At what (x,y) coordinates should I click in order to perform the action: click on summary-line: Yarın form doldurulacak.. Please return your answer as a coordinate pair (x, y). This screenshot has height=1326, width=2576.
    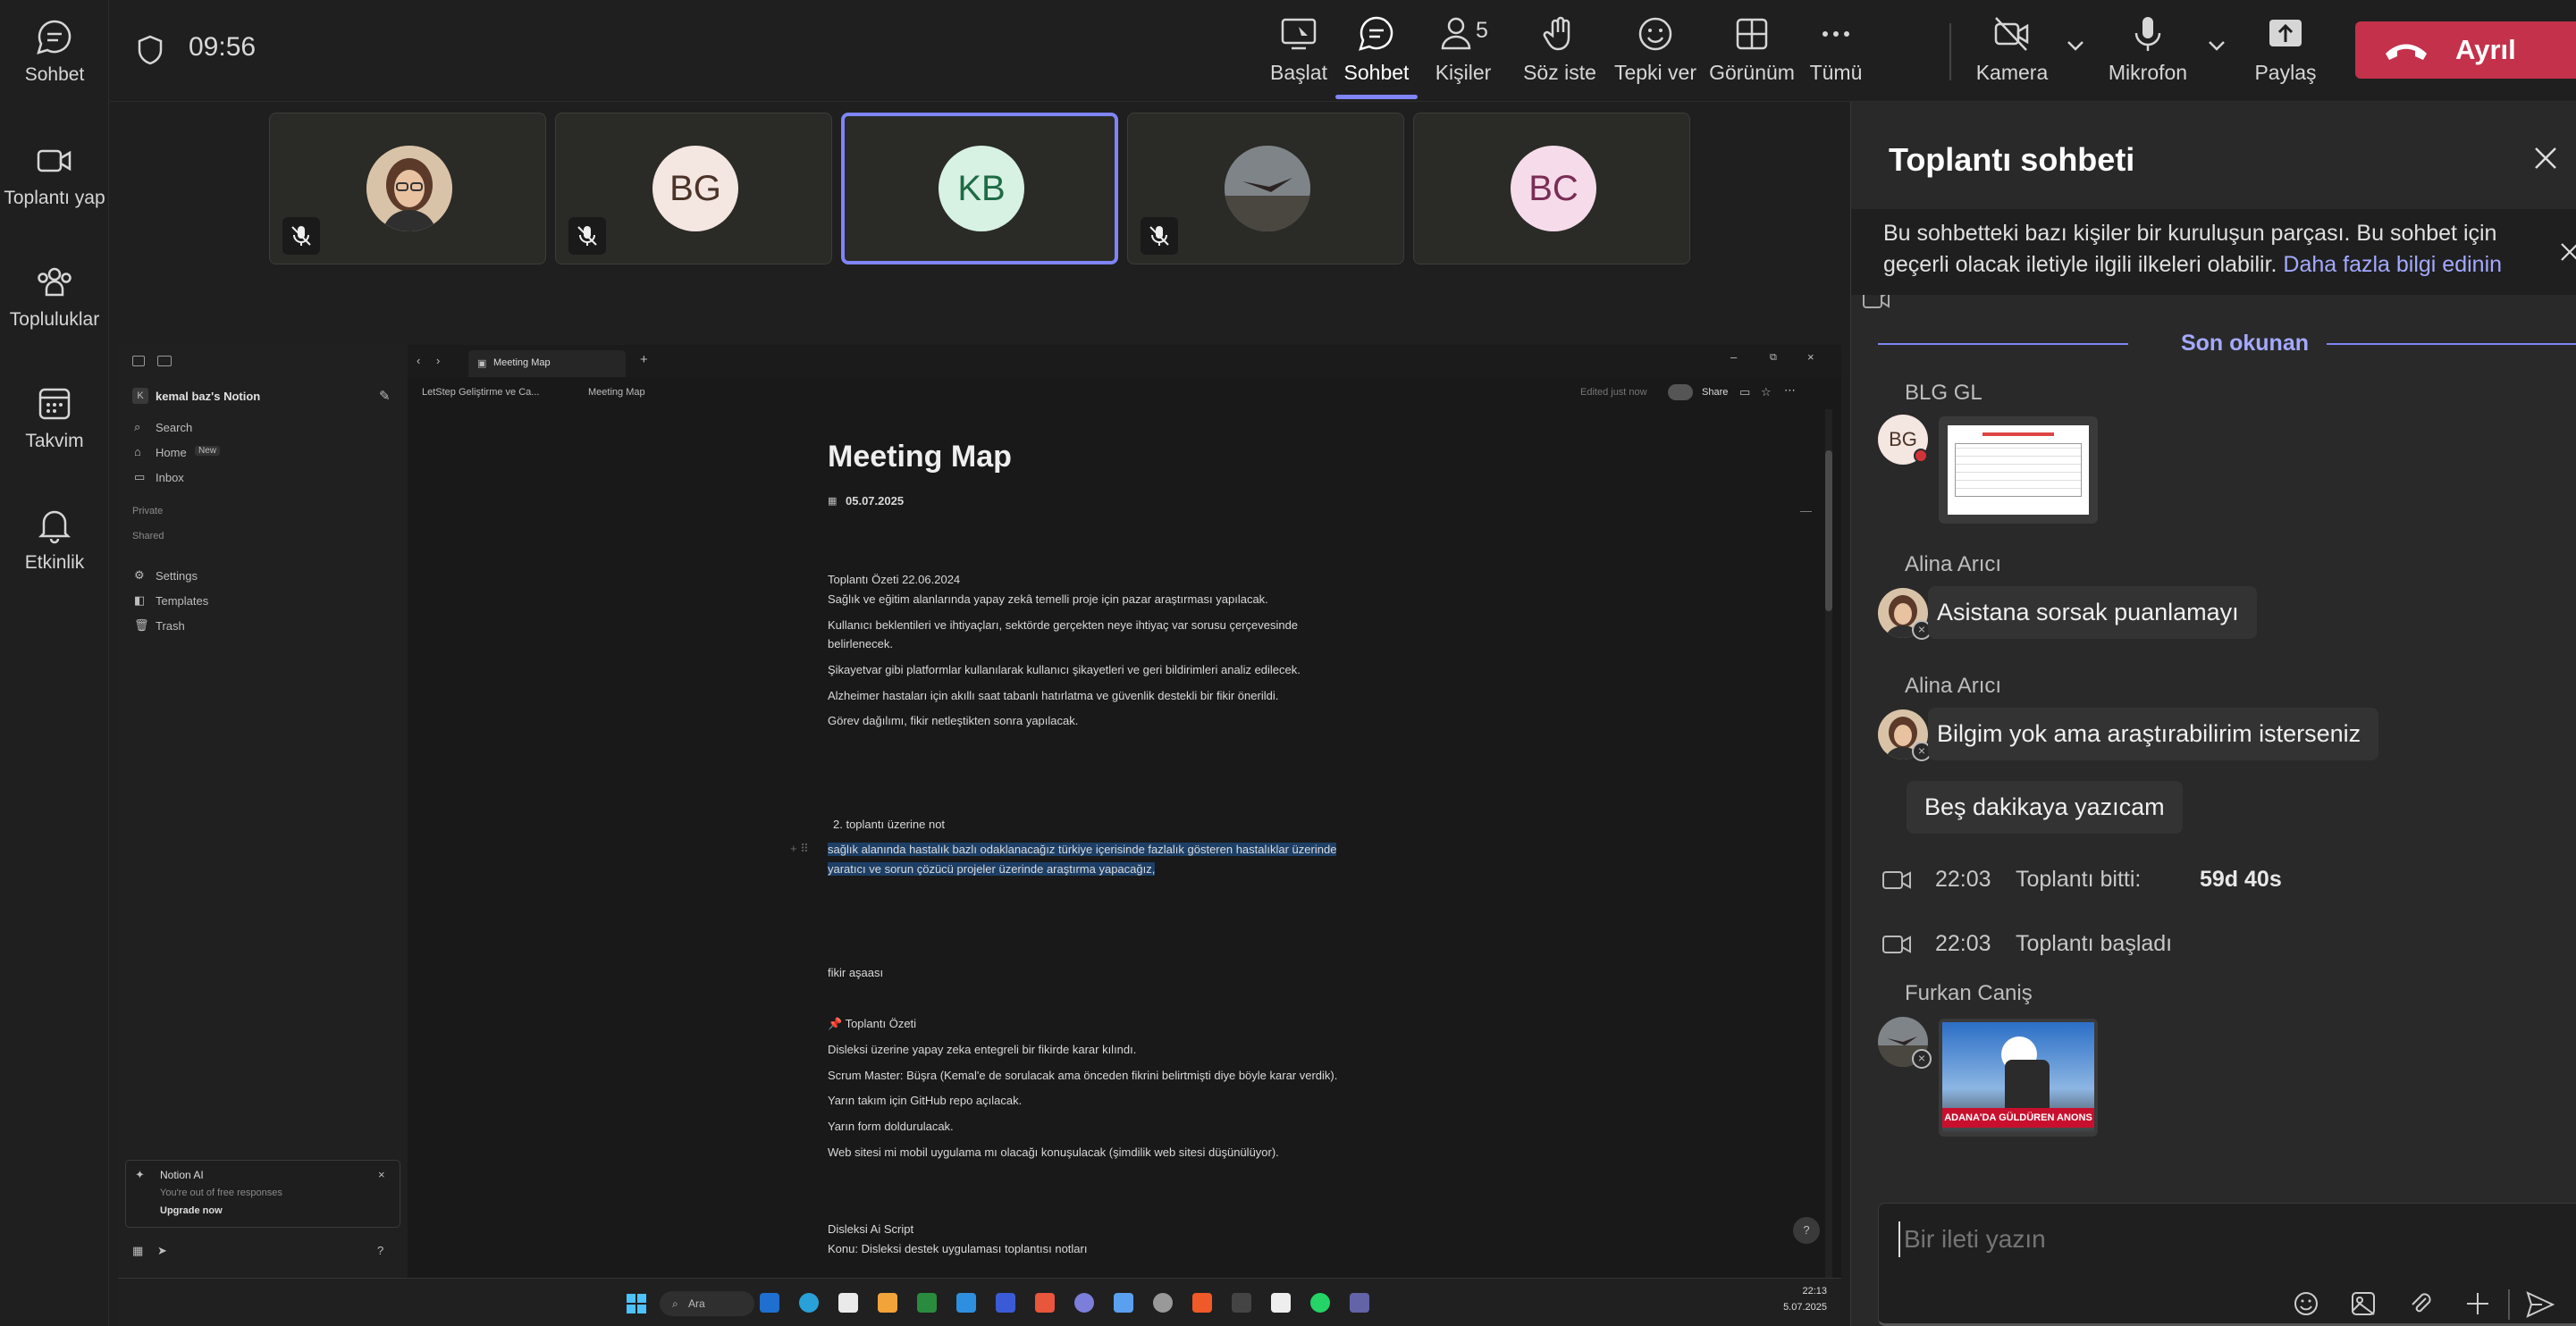
    Looking at the image, I should click on (891, 1126).